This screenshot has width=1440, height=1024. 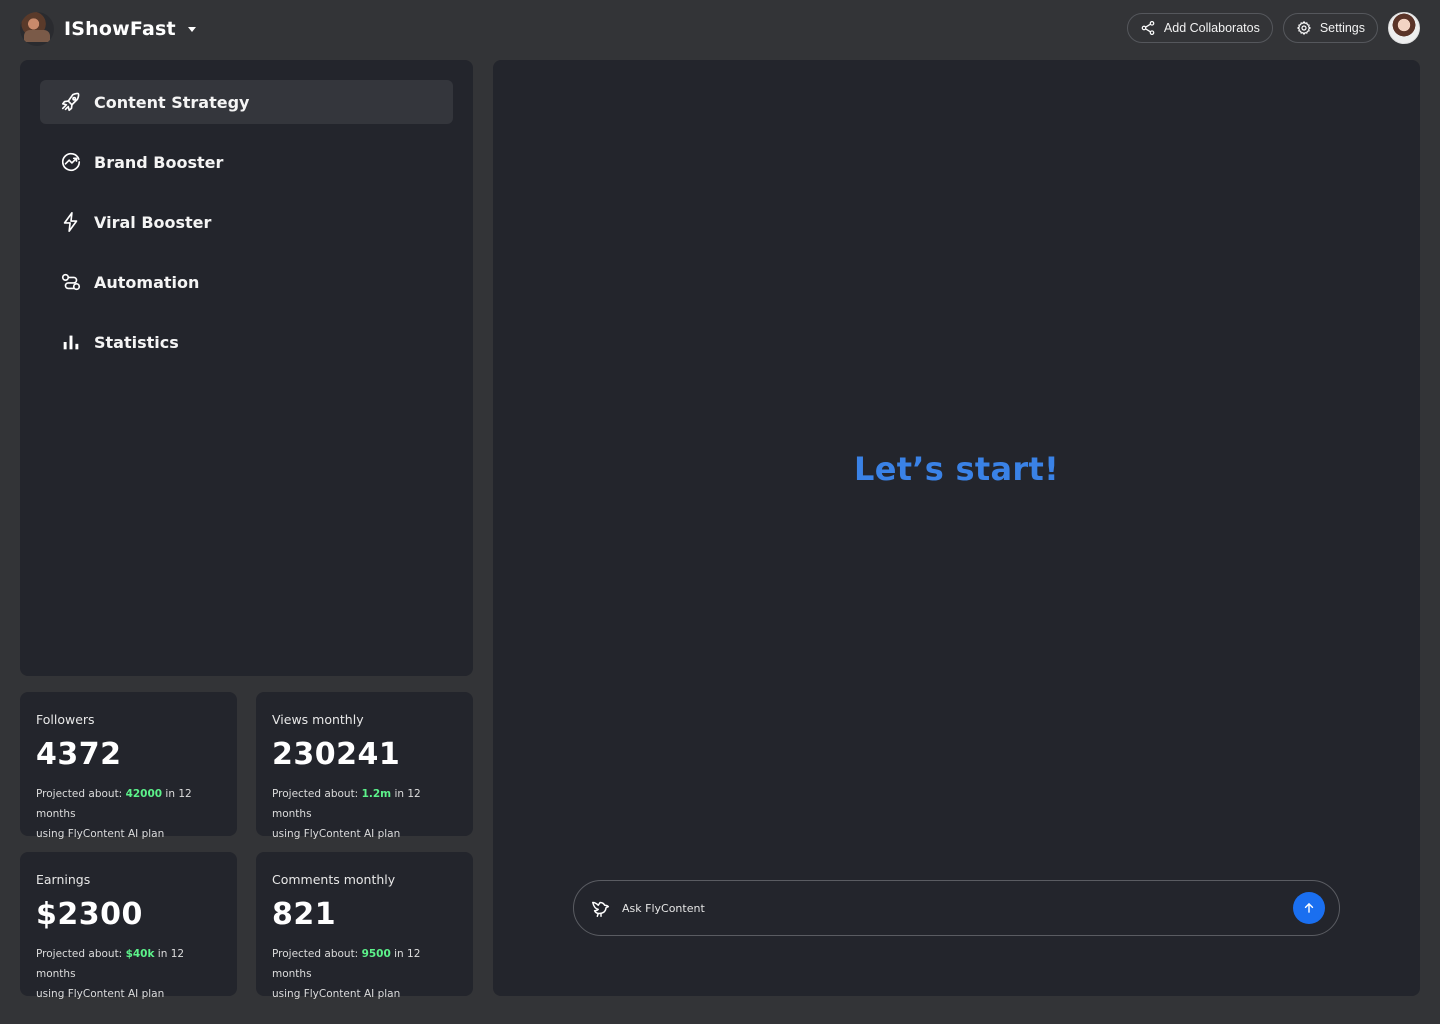 What do you see at coordinates (63, 879) in the screenshot?
I see `stat-title: Earnings` at bounding box center [63, 879].